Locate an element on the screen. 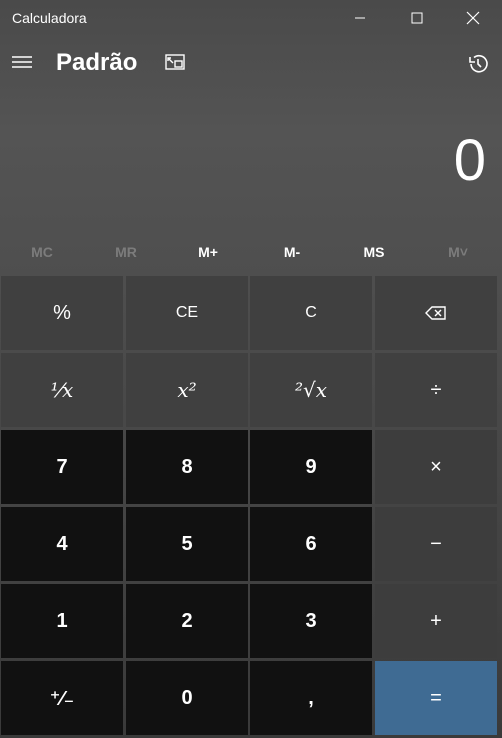  clear-entry-button: CE is located at coordinates (187, 313).